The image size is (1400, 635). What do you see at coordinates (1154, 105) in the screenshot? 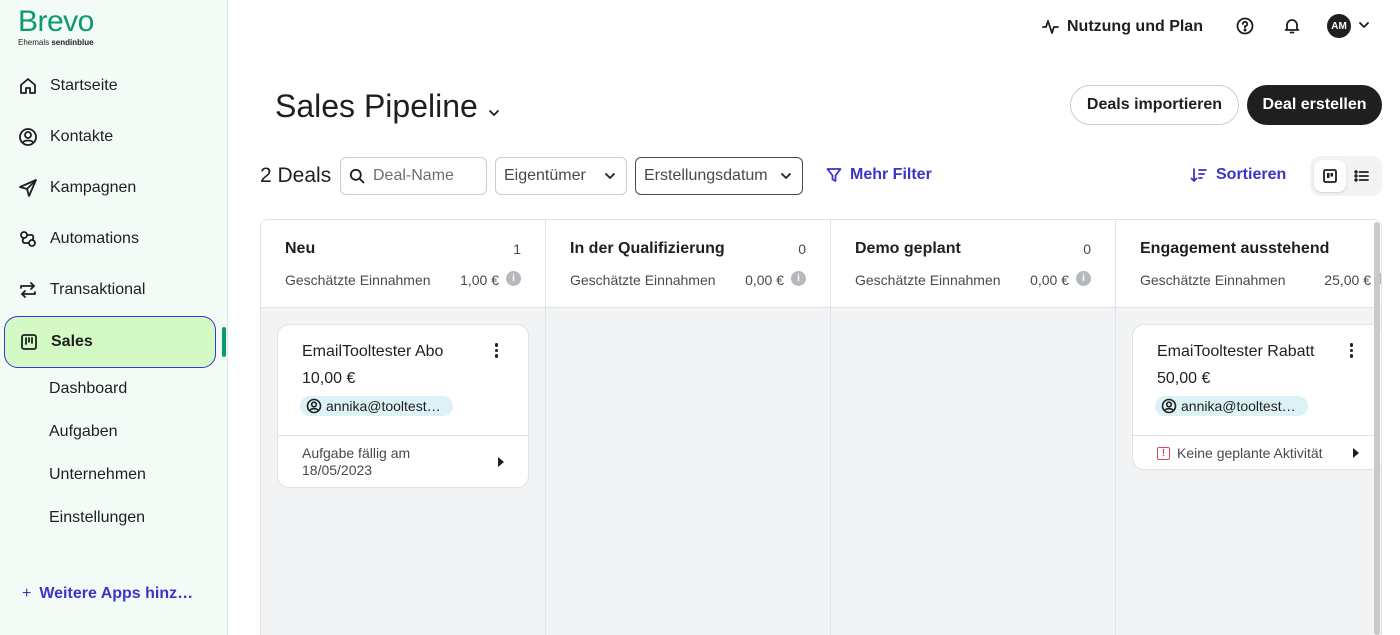
I see `import-deals-button: Deals importieren` at bounding box center [1154, 105].